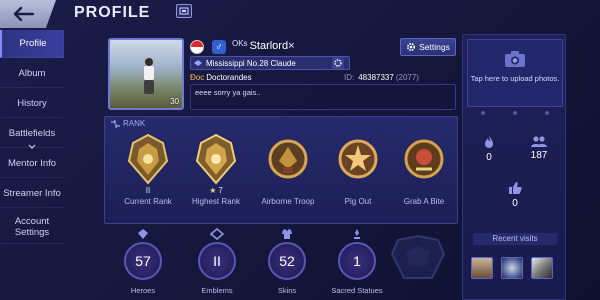  I want to click on thumbs-up-icon, so click(515, 188).